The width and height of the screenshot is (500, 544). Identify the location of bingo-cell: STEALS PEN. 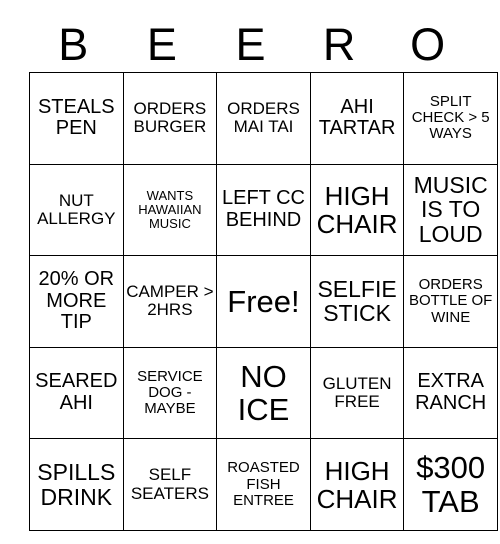
(76, 118).